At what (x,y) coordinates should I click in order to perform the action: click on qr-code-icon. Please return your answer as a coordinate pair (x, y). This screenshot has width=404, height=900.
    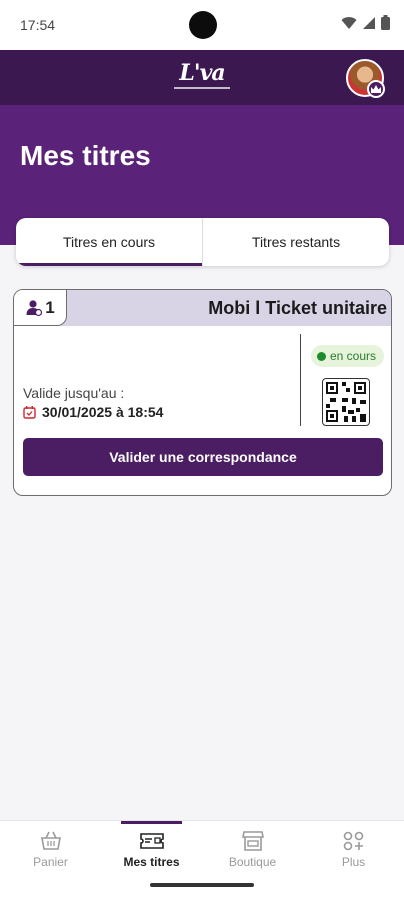
    Looking at the image, I should click on (346, 402).